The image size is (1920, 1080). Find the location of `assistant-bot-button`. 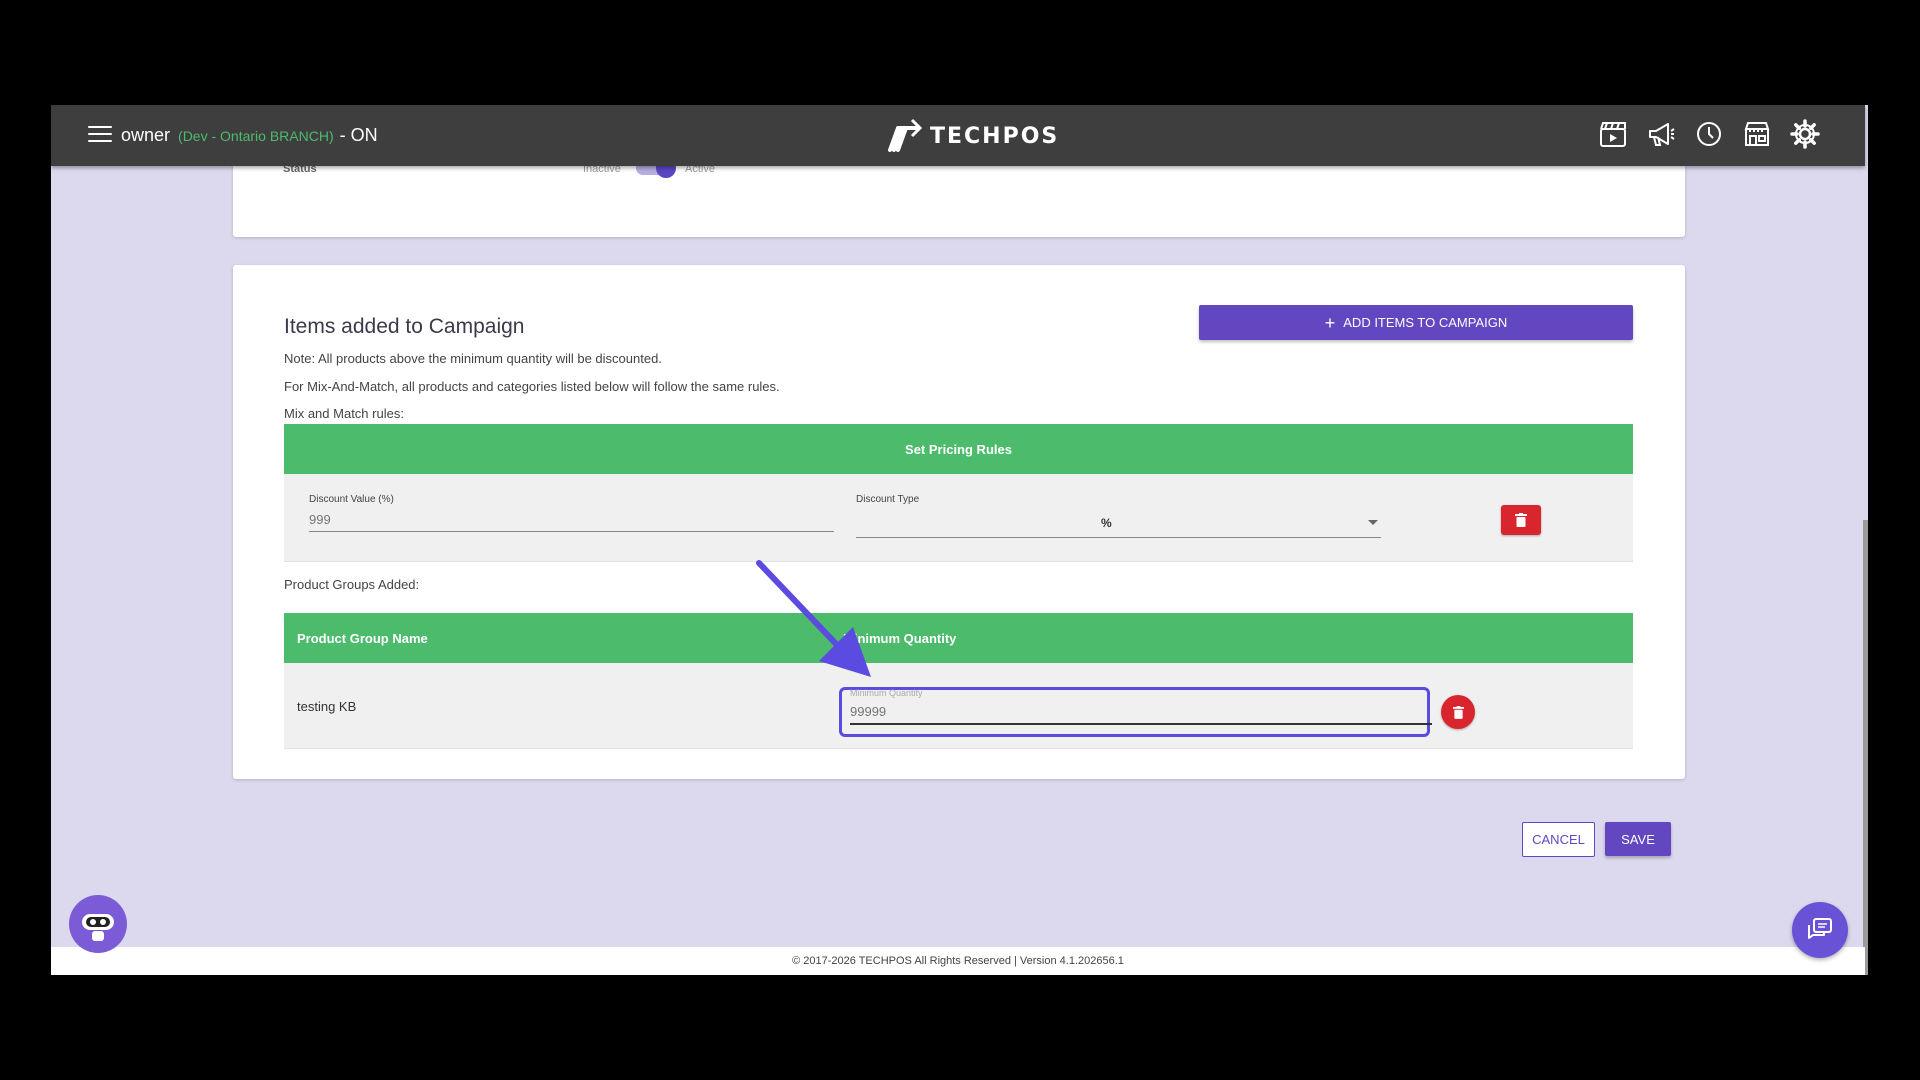

assistant-bot-button is located at coordinates (98, 924).